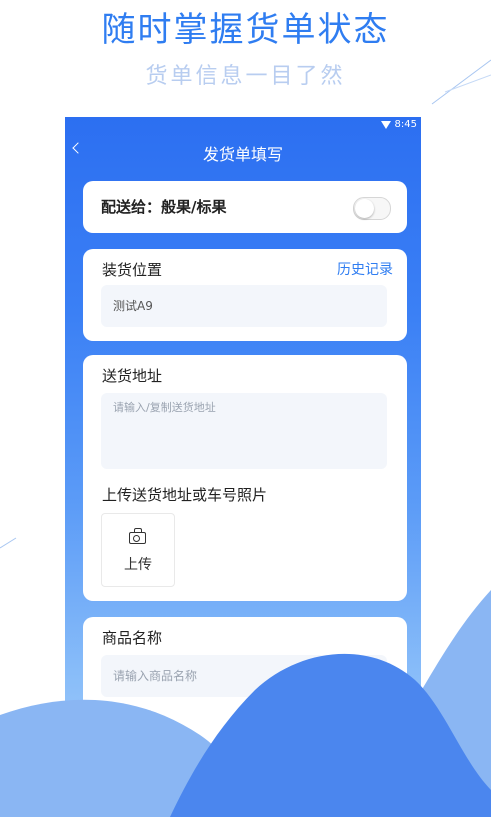 The width and height of the screenshot is (491, 817). What do you see at coordinates (405, 124) in the screenshot?
I see `status-time: 8:45` at bounding box center [405, 124].